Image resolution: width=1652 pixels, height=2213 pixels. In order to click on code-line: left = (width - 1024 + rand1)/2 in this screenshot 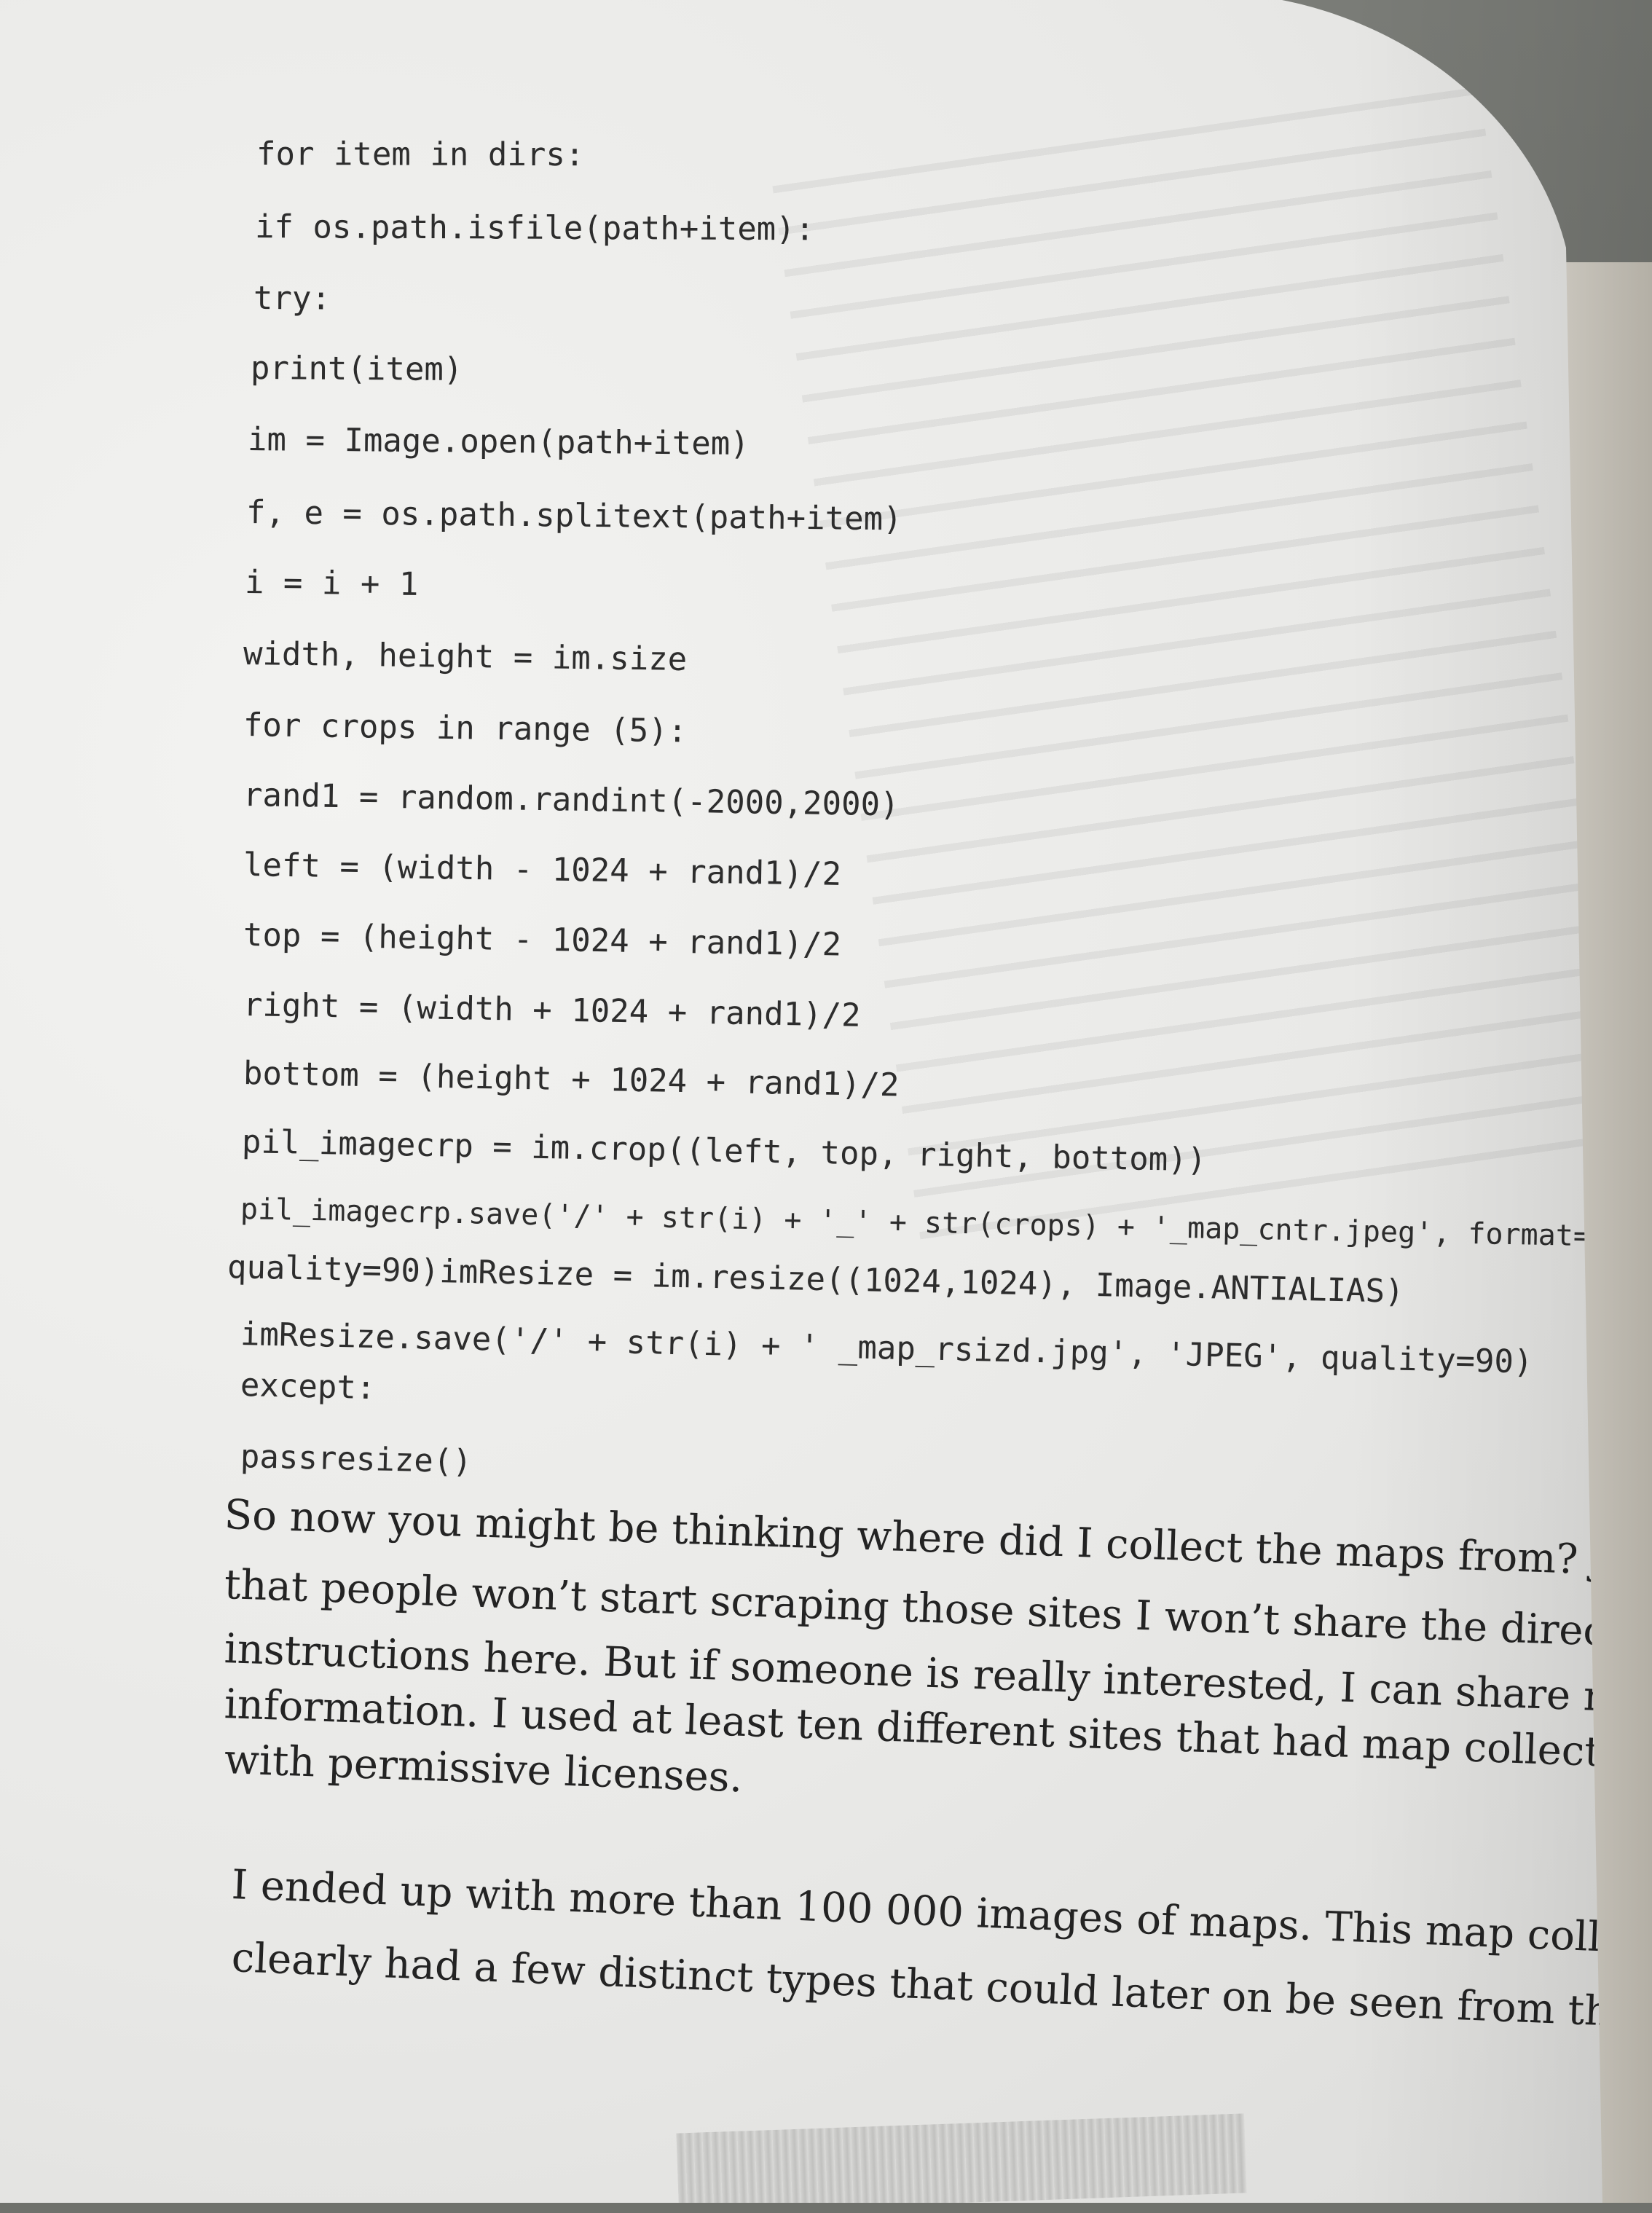, I will do `click(542, 869)`.